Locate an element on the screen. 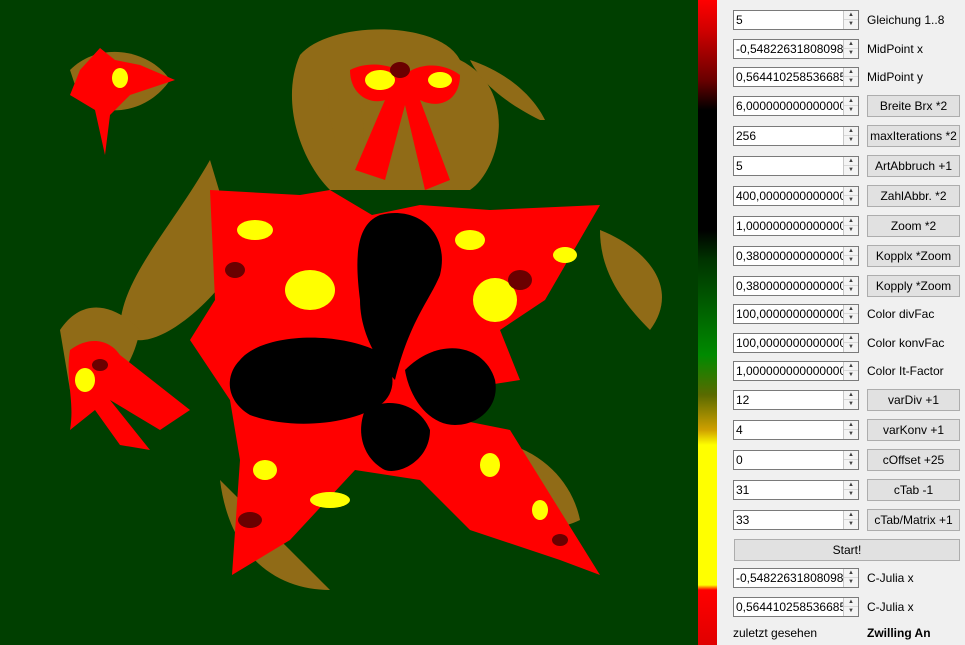  breite-brx-2-button: Breite Brx *2 is located at coordinates (913, 106).